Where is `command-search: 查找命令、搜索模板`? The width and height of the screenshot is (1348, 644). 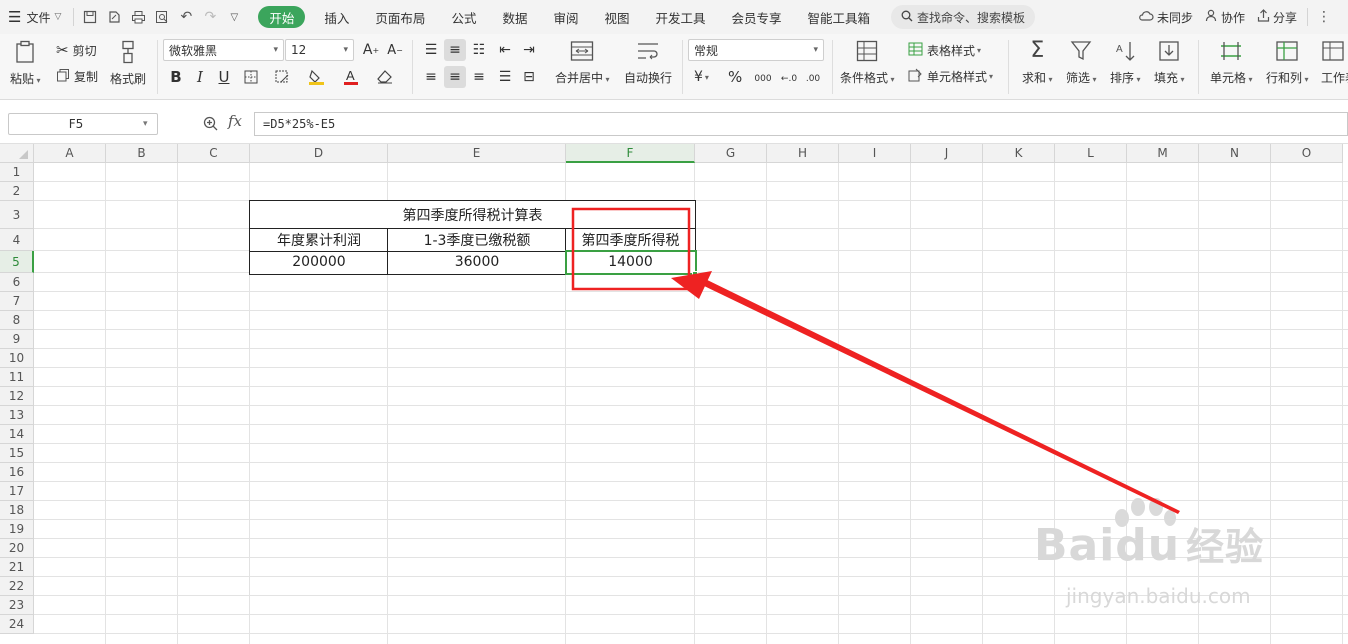
command-search: 查找命令、搜索模板 is located at coordinates (963, 17).